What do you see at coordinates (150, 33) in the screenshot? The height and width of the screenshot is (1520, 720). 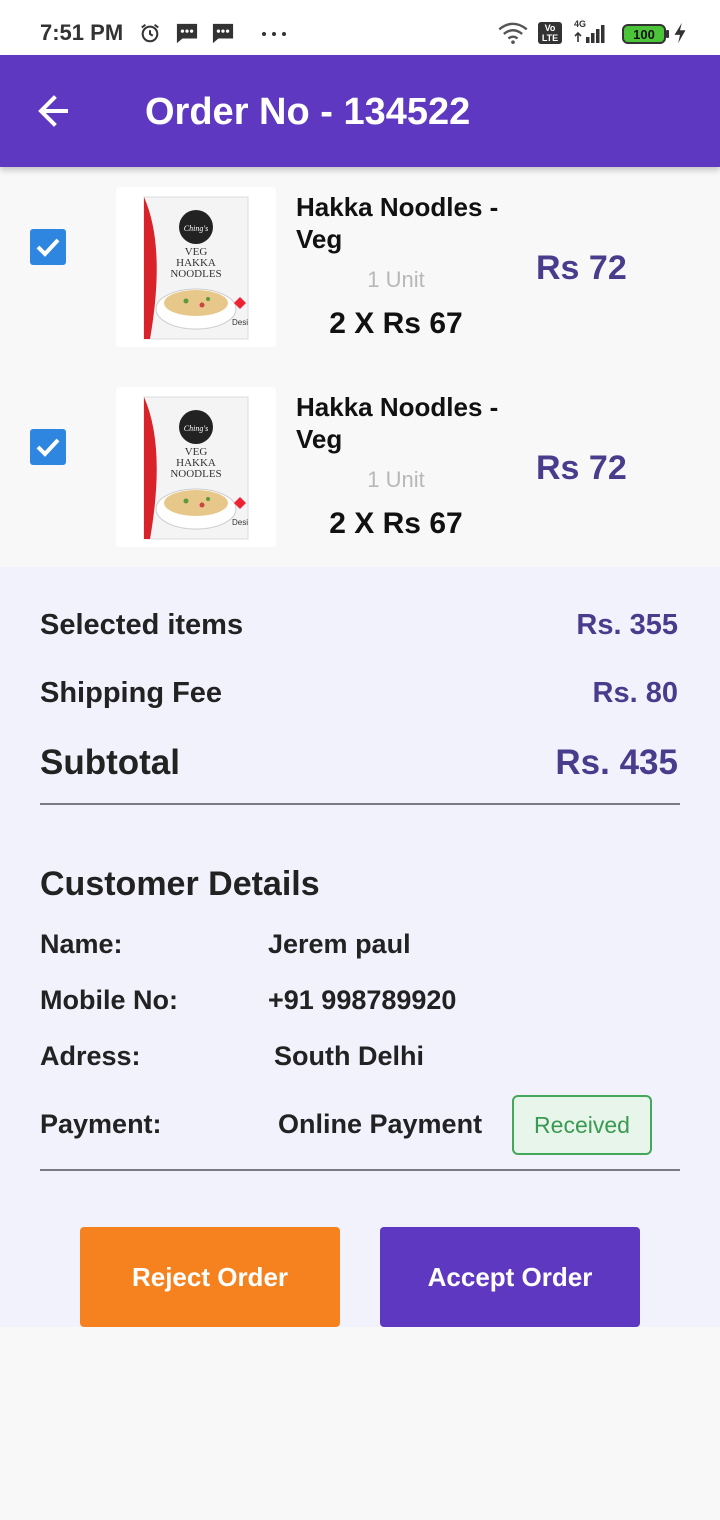 I see `alarm-icon` at bounding box center [150, 33].